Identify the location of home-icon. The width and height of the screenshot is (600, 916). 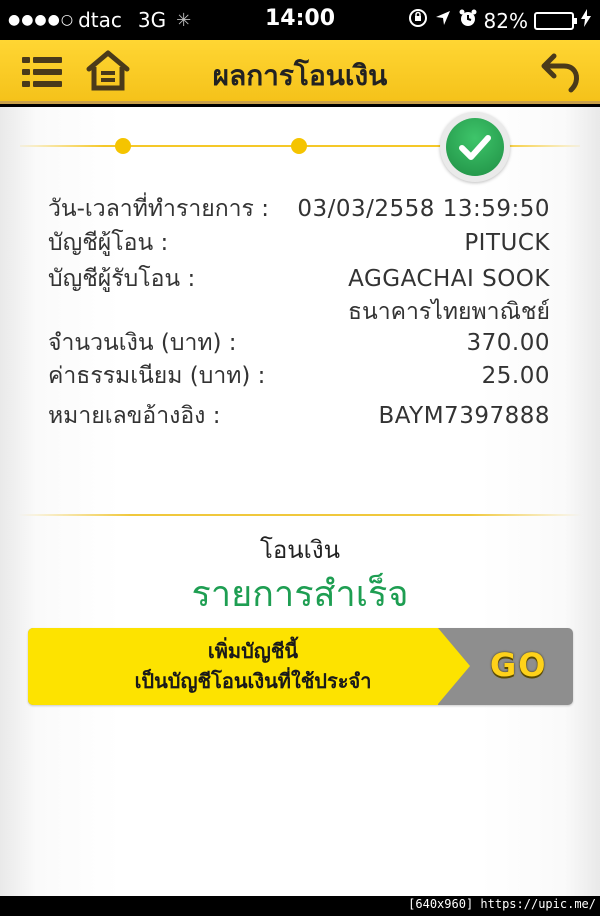
(108, 71).